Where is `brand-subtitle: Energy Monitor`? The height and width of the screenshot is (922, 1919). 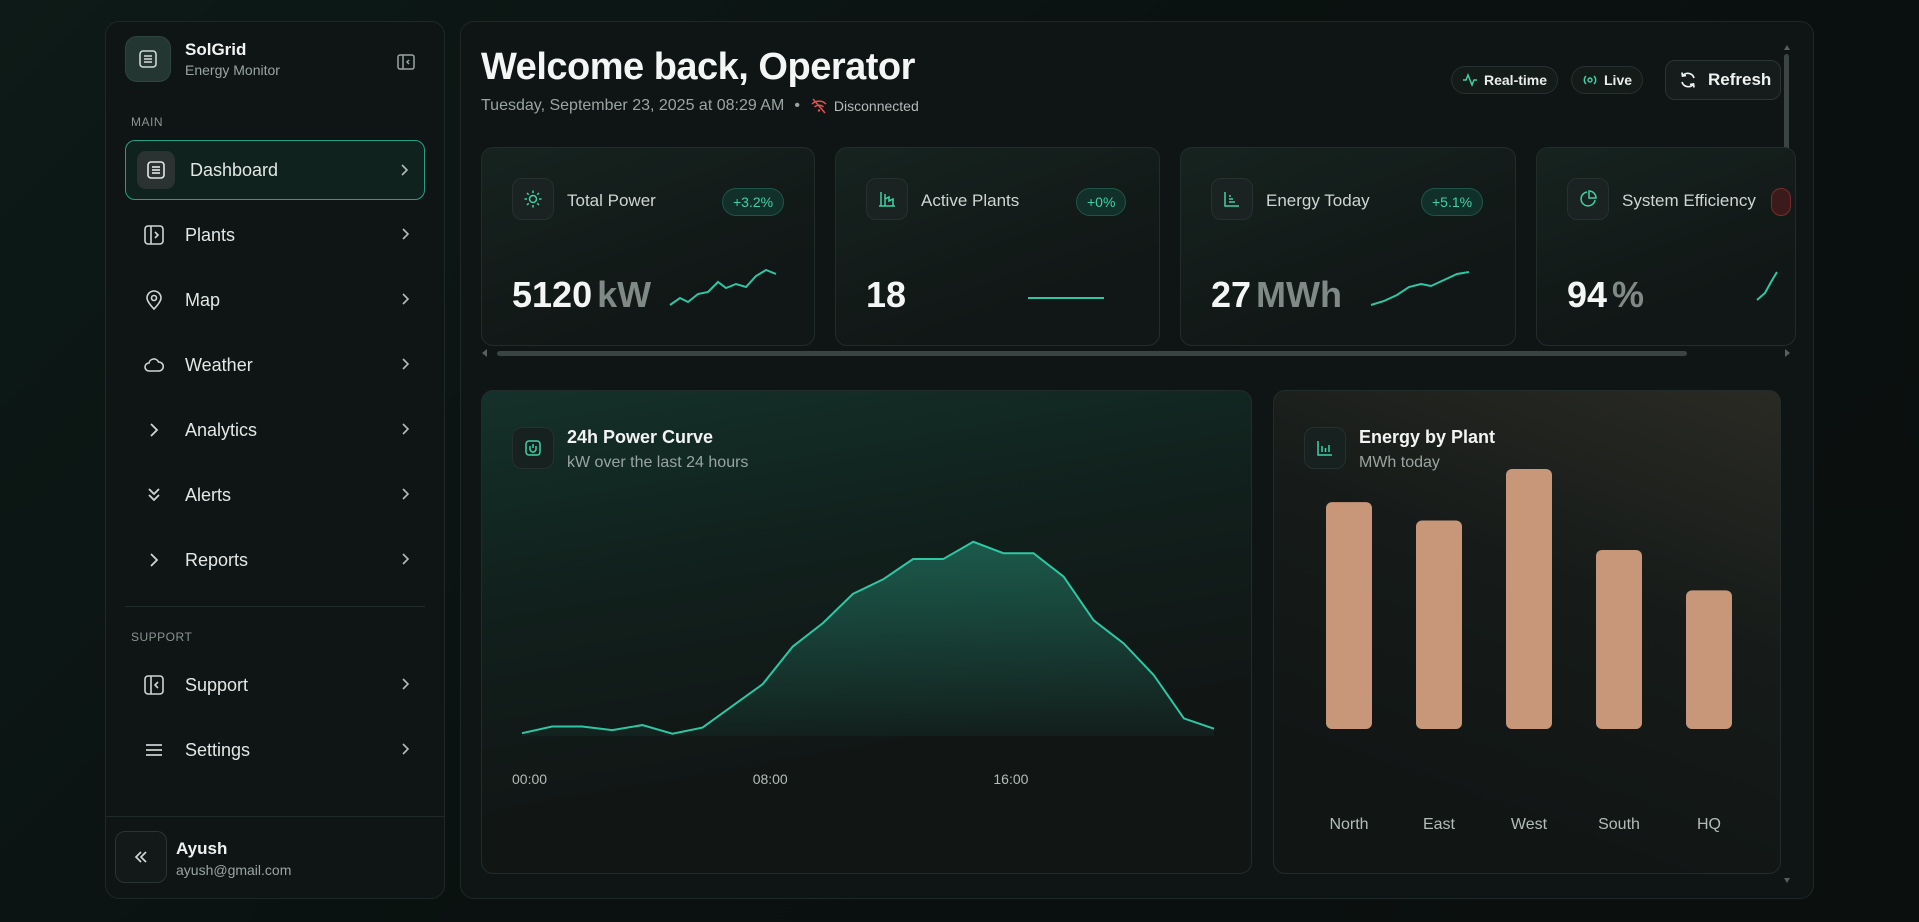 brand-subtitle: Energy Monitor is located at coordinates (232, 70).